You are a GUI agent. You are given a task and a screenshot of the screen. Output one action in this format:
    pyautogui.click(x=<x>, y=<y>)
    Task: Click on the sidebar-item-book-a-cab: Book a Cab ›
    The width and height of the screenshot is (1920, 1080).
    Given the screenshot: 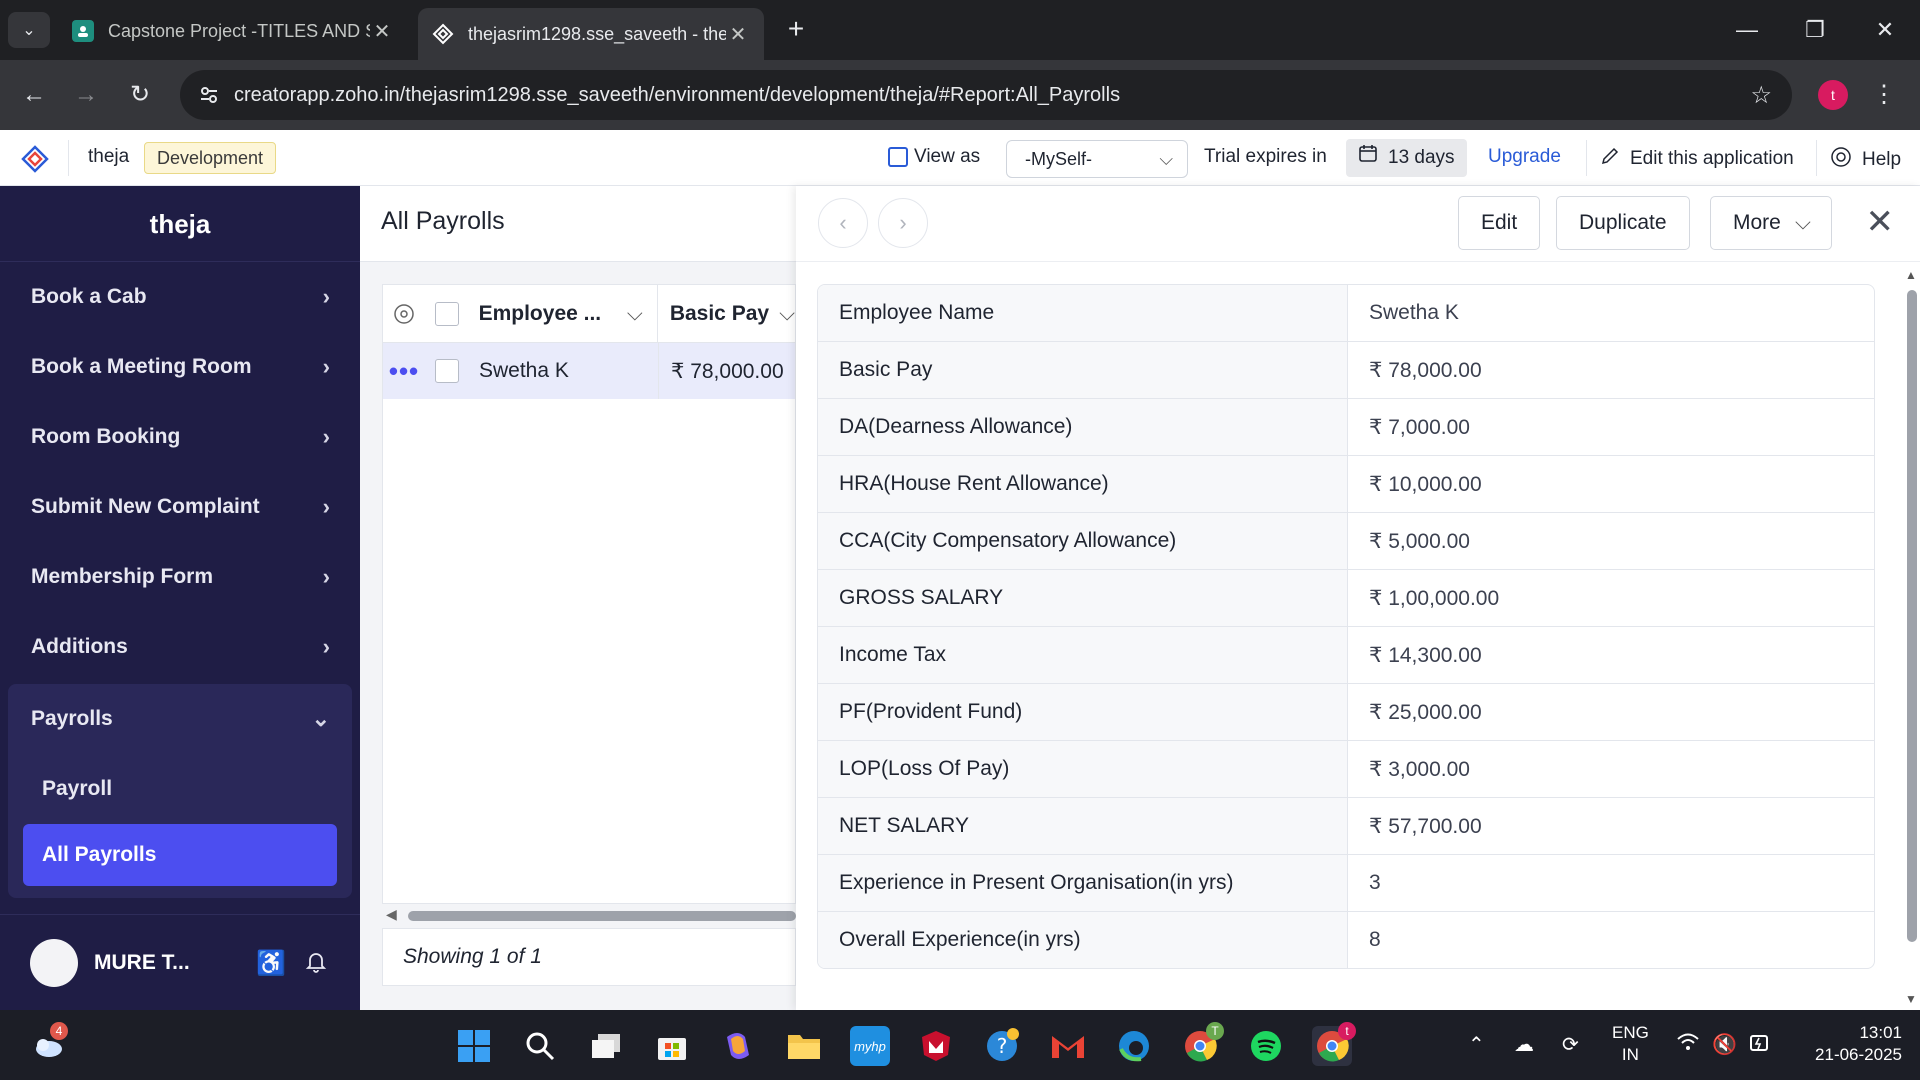 What is the action you would take?
    pyautogui.click(x=180, y=297)
    